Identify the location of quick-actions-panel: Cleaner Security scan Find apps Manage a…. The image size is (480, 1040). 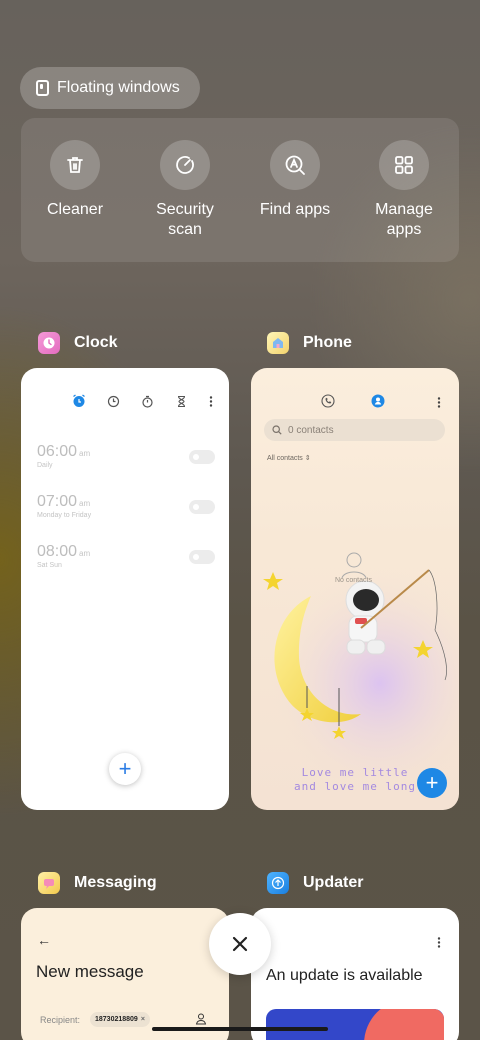
(240, 190).